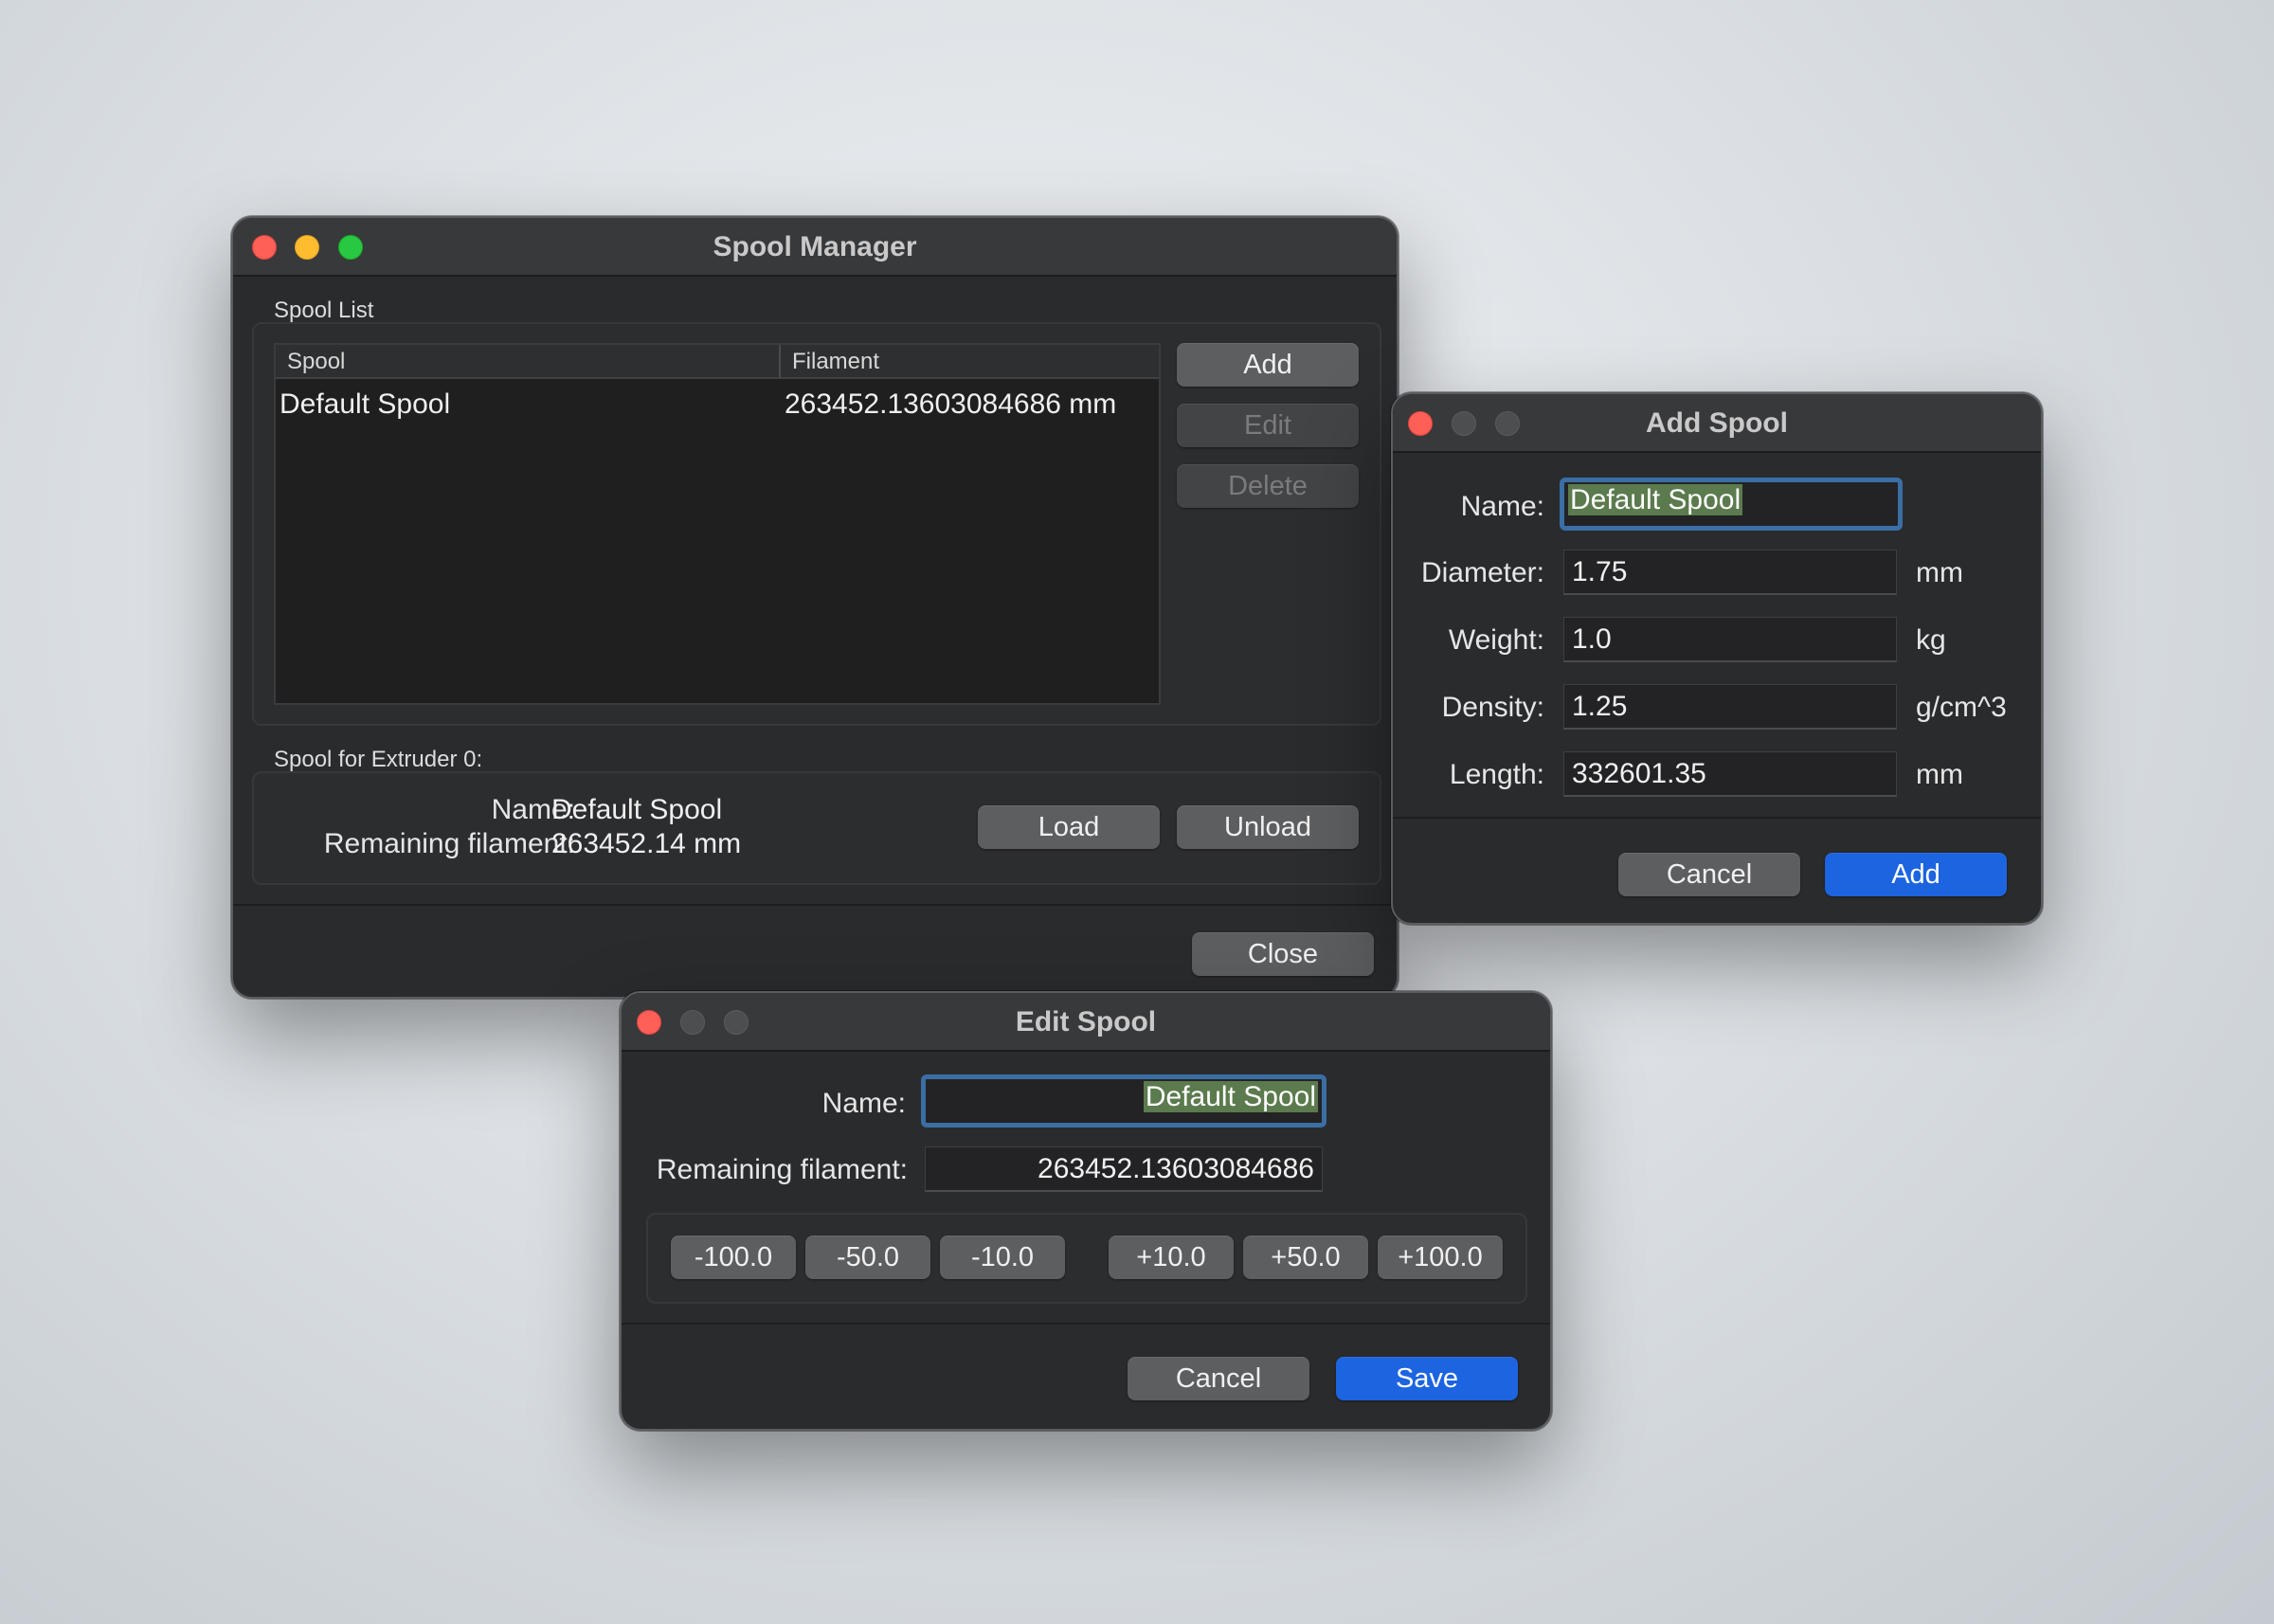 The height and width of the screenshot is (1624, 2274). I want to click on extruder-label: Spool for Extruder 0:, so click(378, 760).